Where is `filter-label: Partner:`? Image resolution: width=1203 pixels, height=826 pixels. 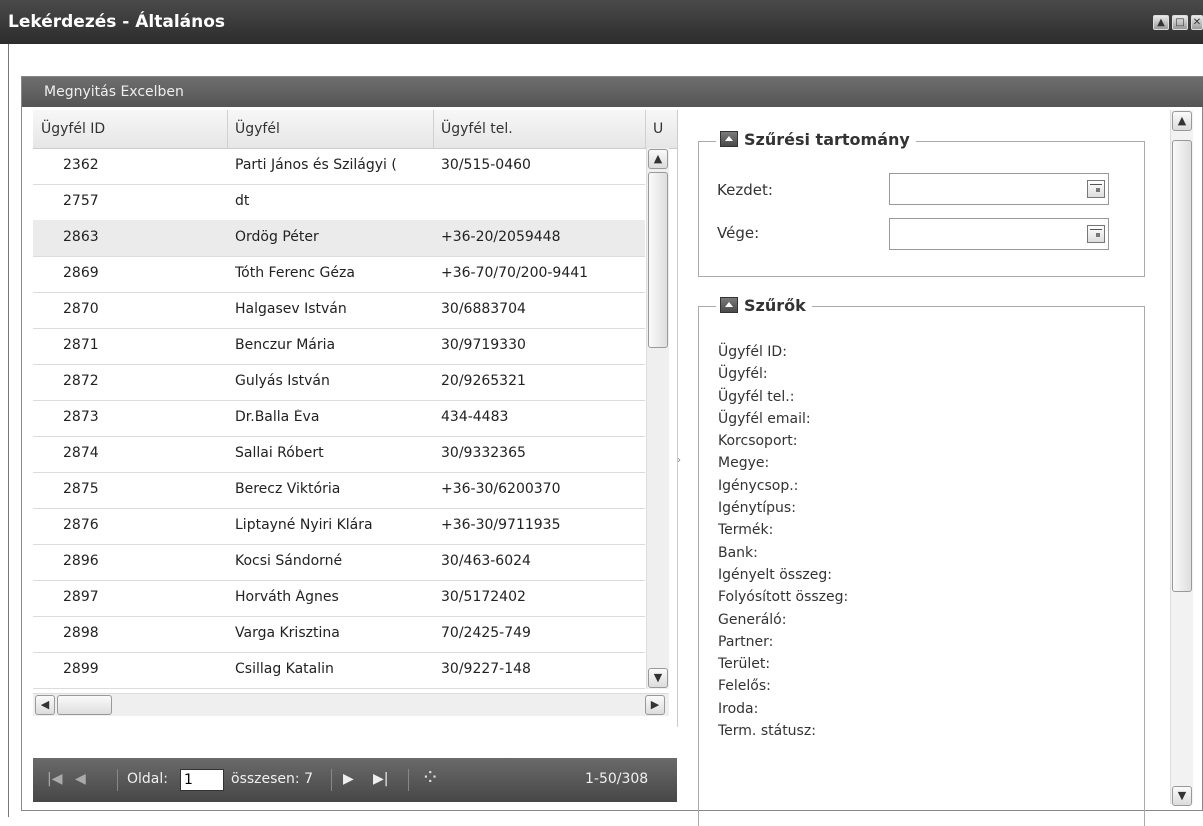
filter-label: Partner: is located at coordinates (746, 641).